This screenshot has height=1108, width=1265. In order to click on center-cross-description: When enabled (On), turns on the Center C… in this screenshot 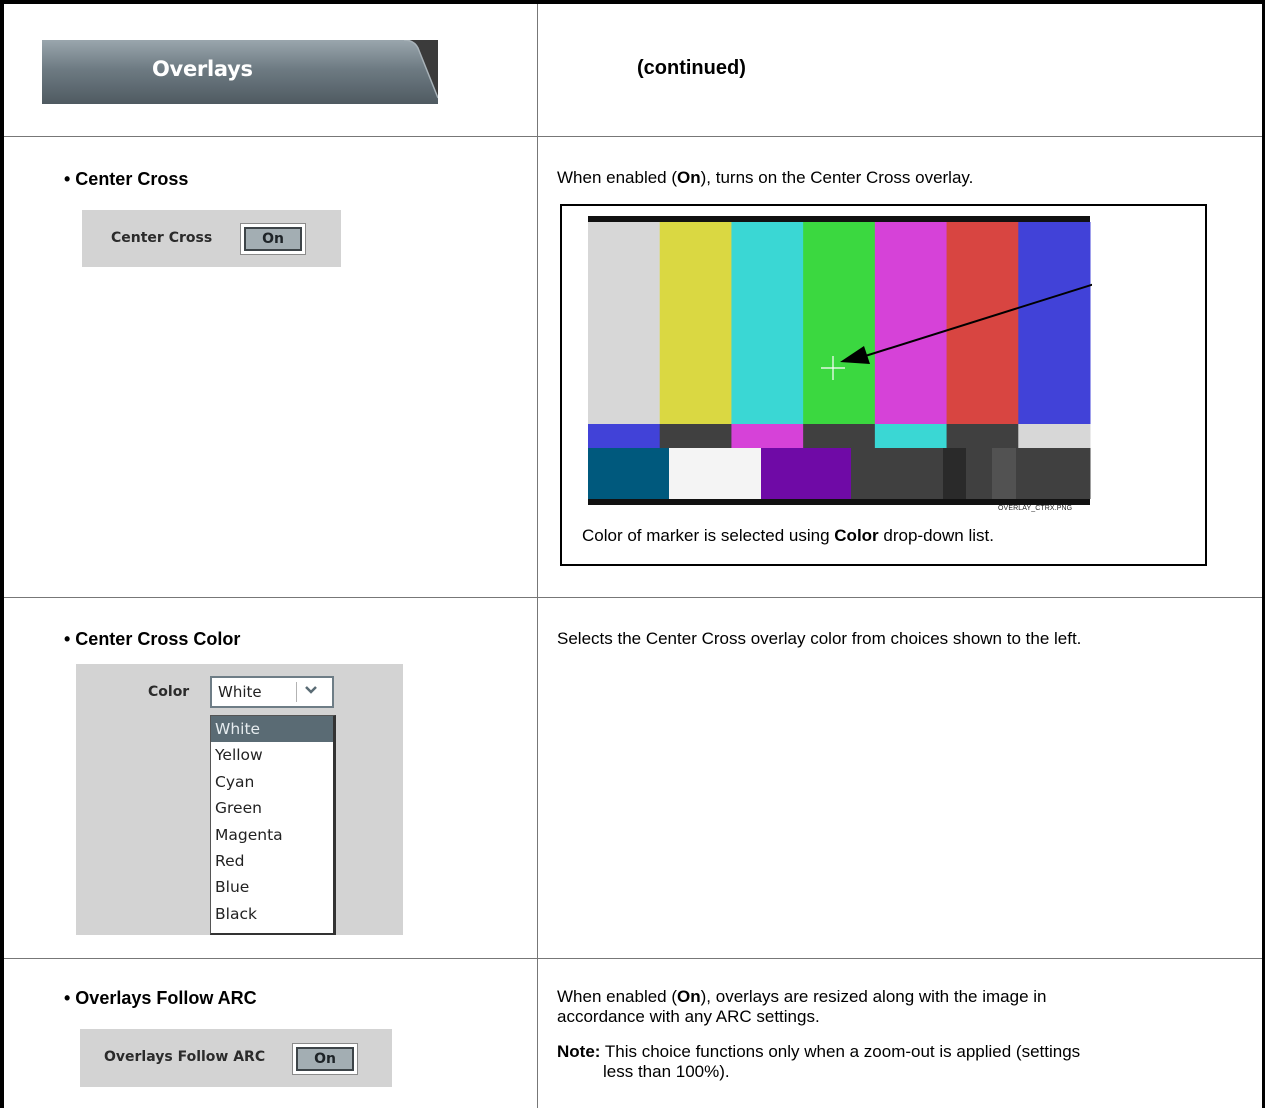, I will do `click(765, 178)`.